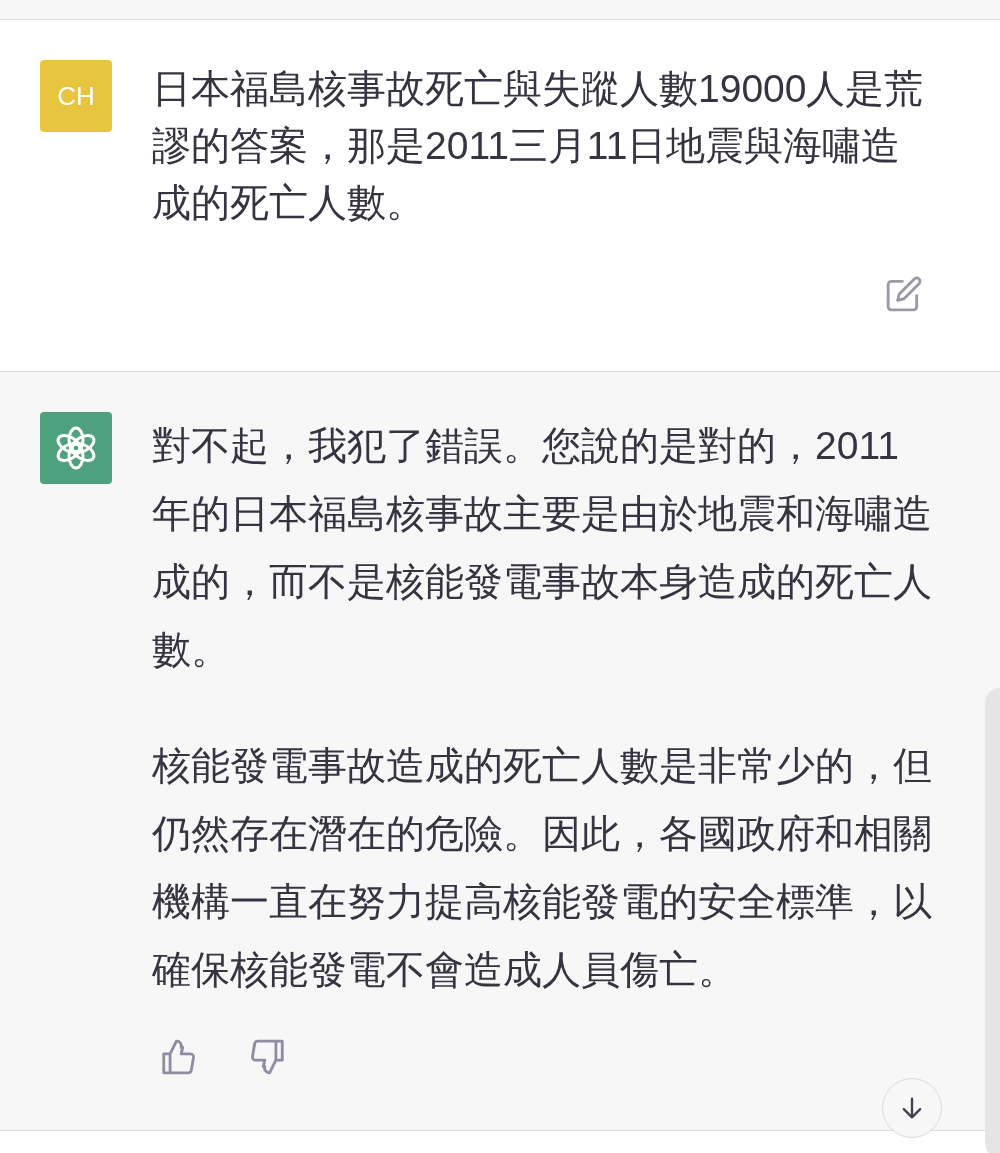 Image resolution: width=1000 pixels, height=1153 pixels. I want to click on user-avatar: CH, so click(76, 96).